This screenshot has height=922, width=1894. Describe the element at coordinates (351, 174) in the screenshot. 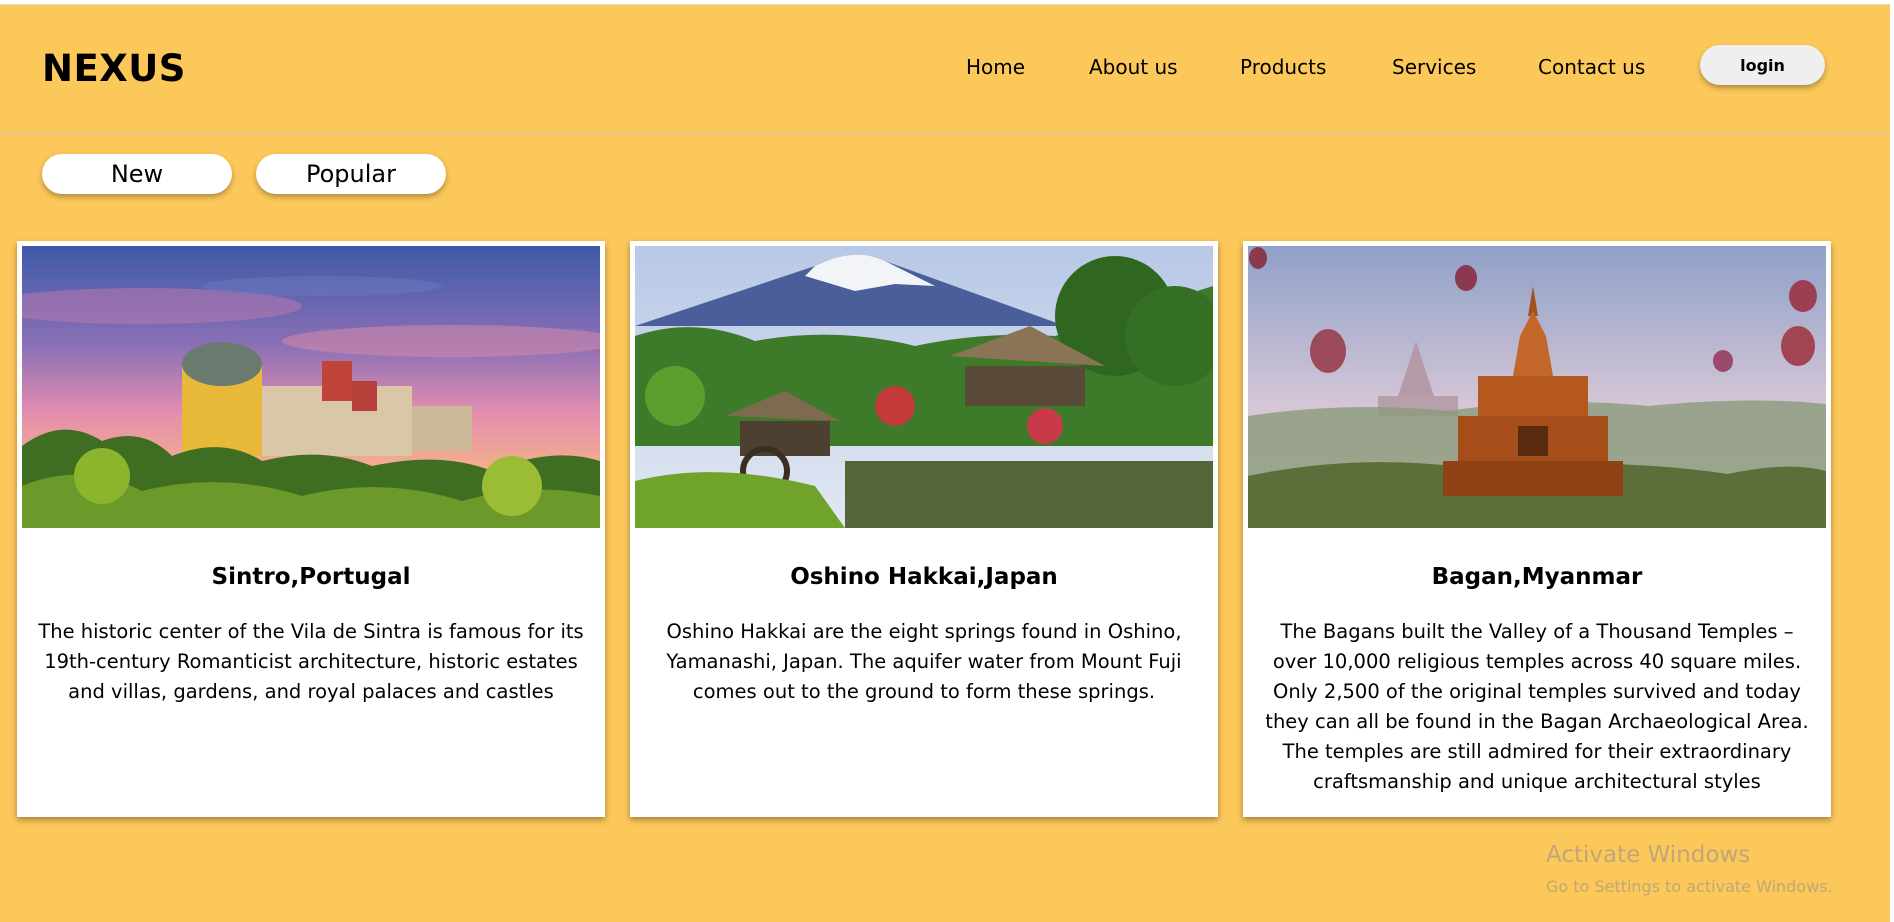

I see `filter-popular-button: Popular` at that location.